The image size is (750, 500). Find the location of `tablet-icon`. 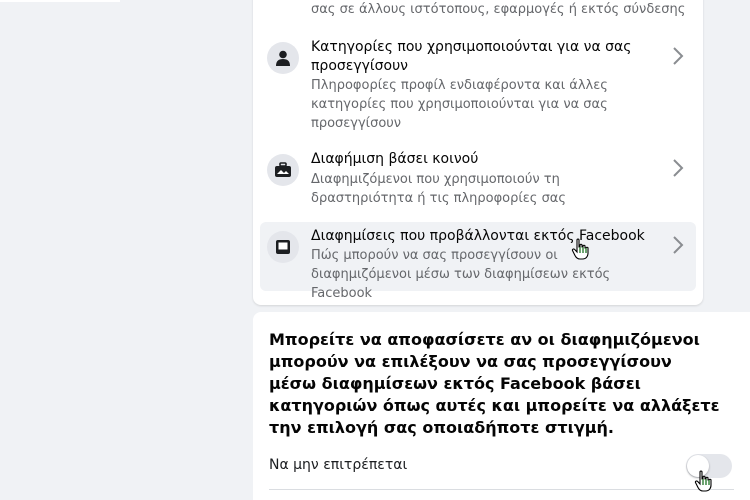

tablet-icon is located at coordinates (283, 247).